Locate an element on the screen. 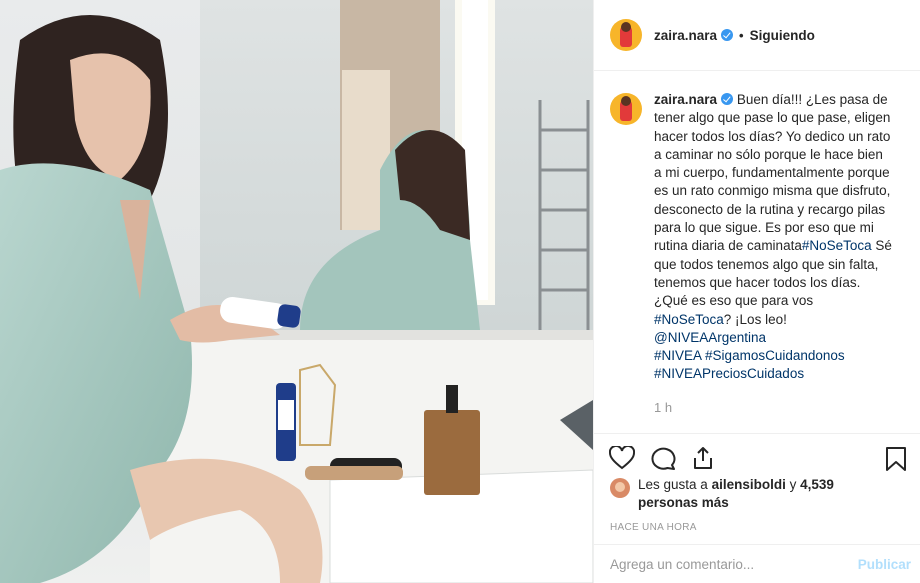 The image size is (920, 583). caption-time: 1 h is located at coordinates (774, 407).